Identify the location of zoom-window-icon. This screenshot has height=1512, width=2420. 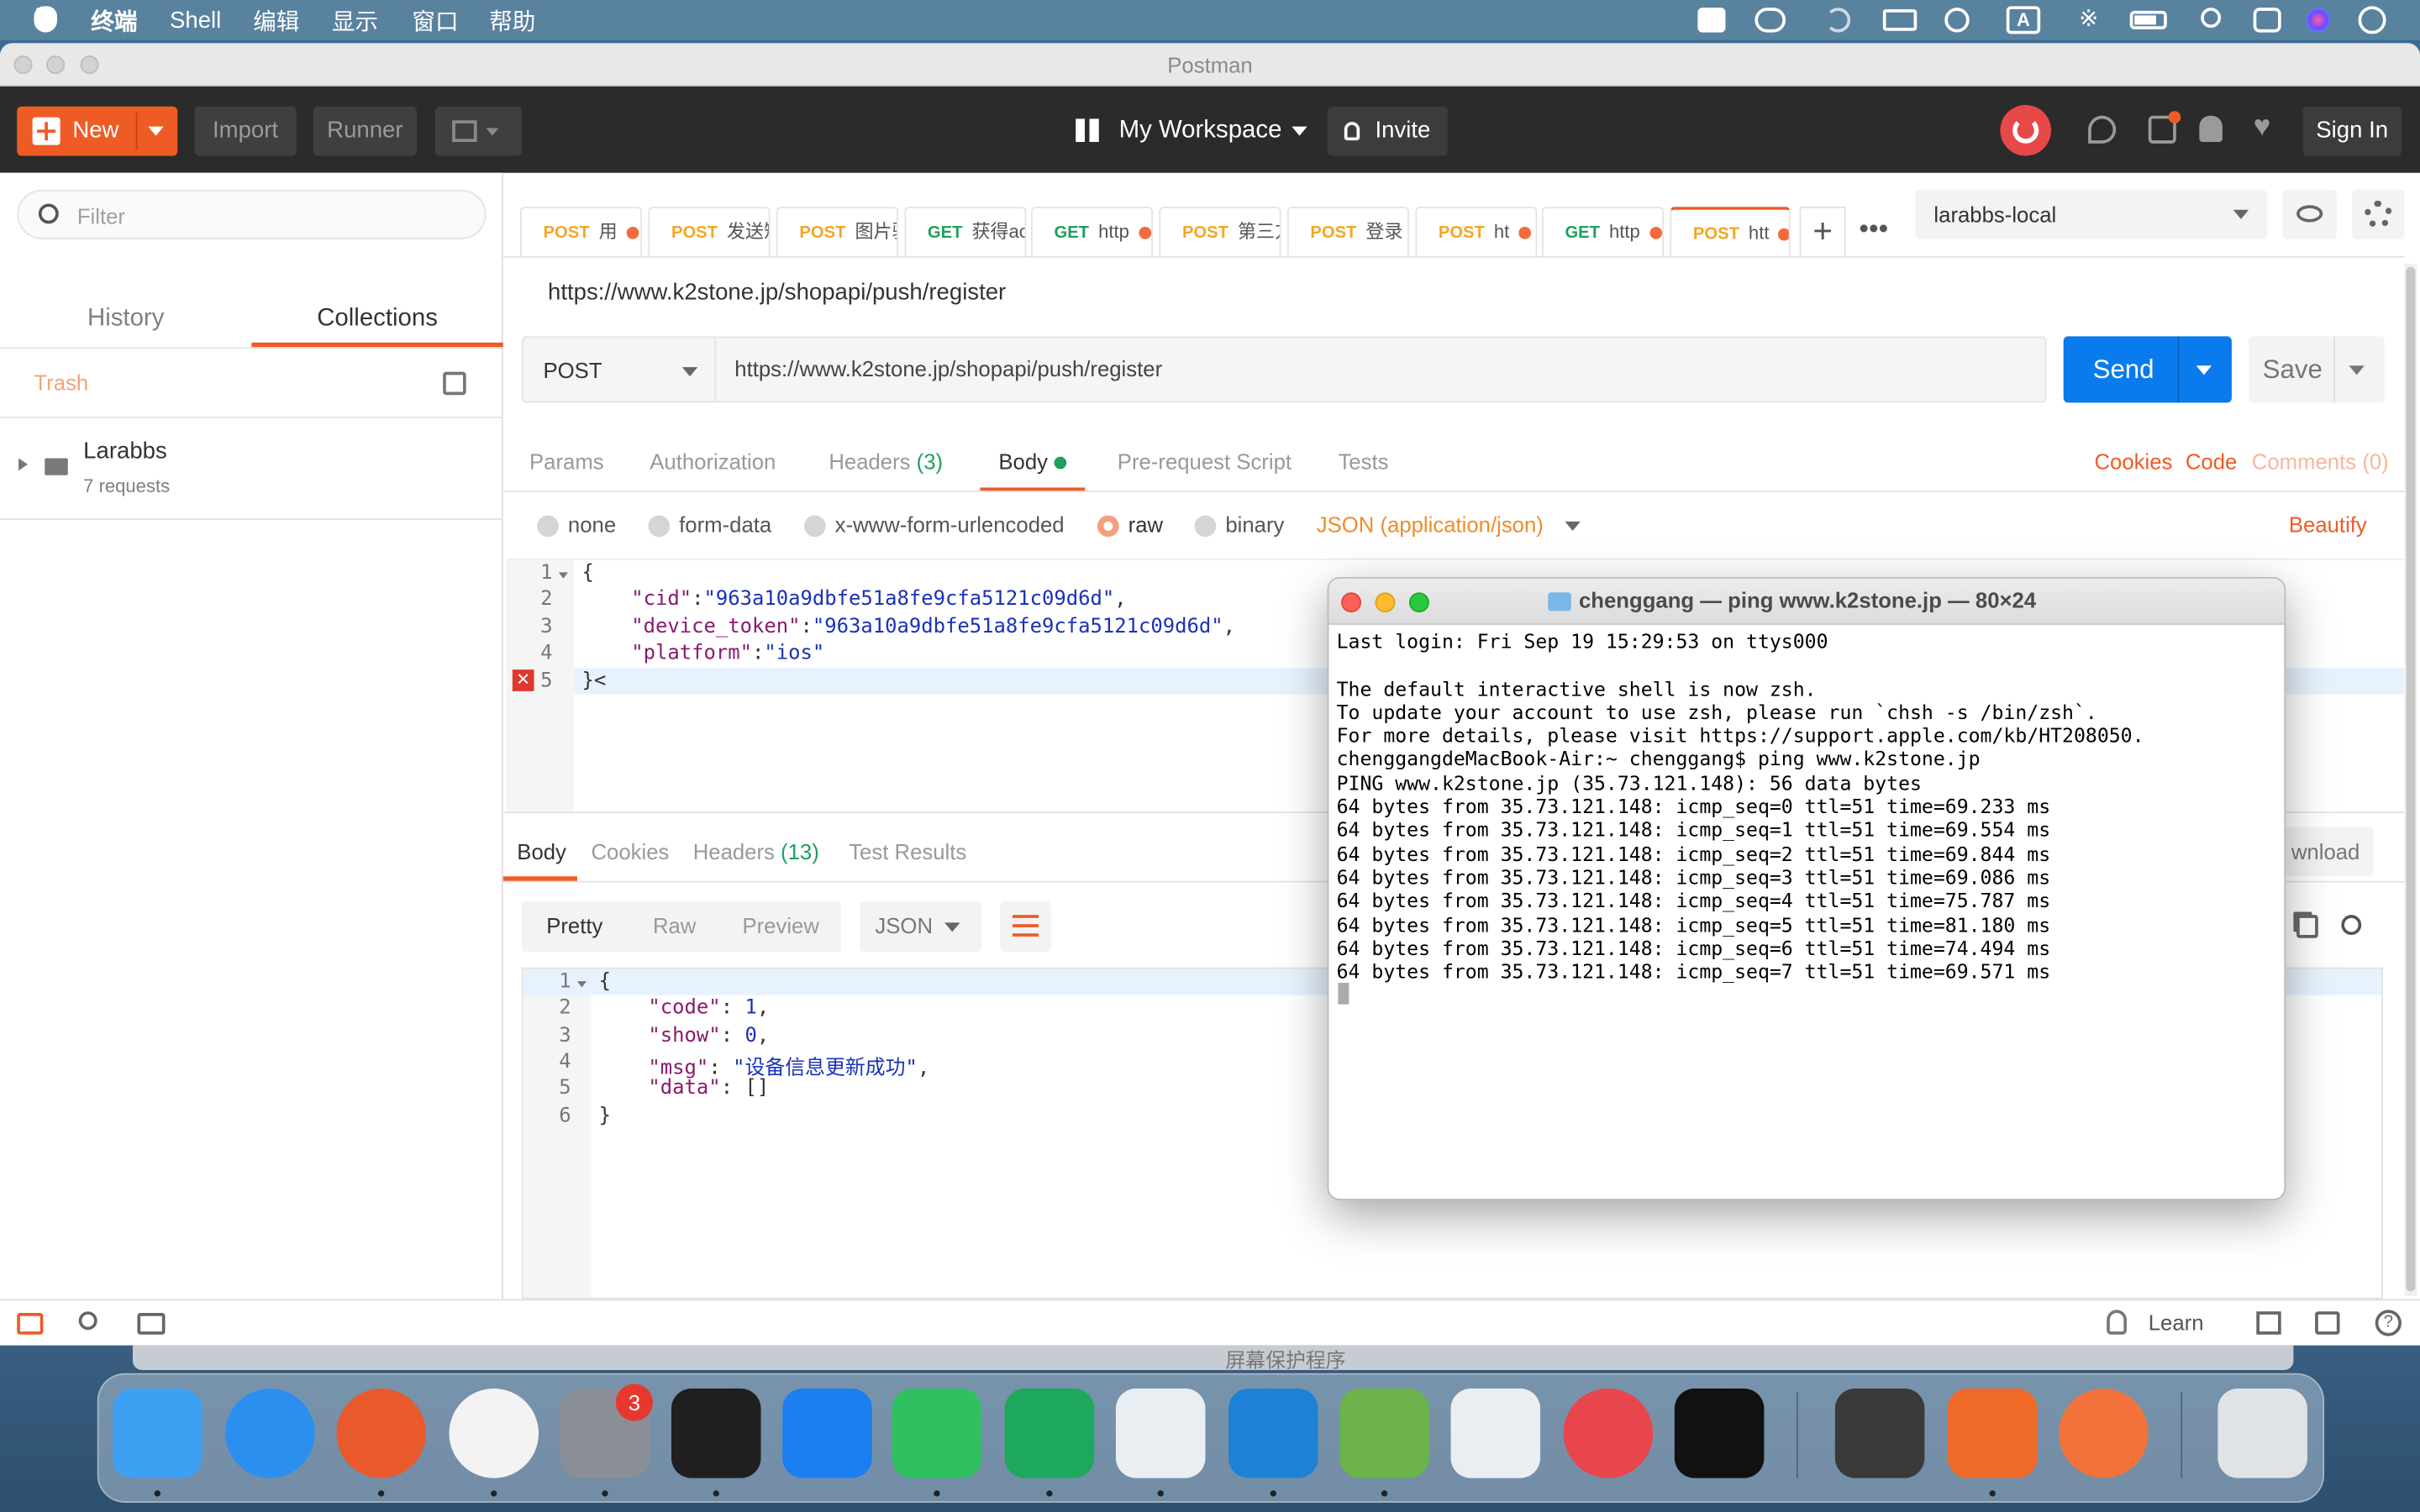
(1418, 602).